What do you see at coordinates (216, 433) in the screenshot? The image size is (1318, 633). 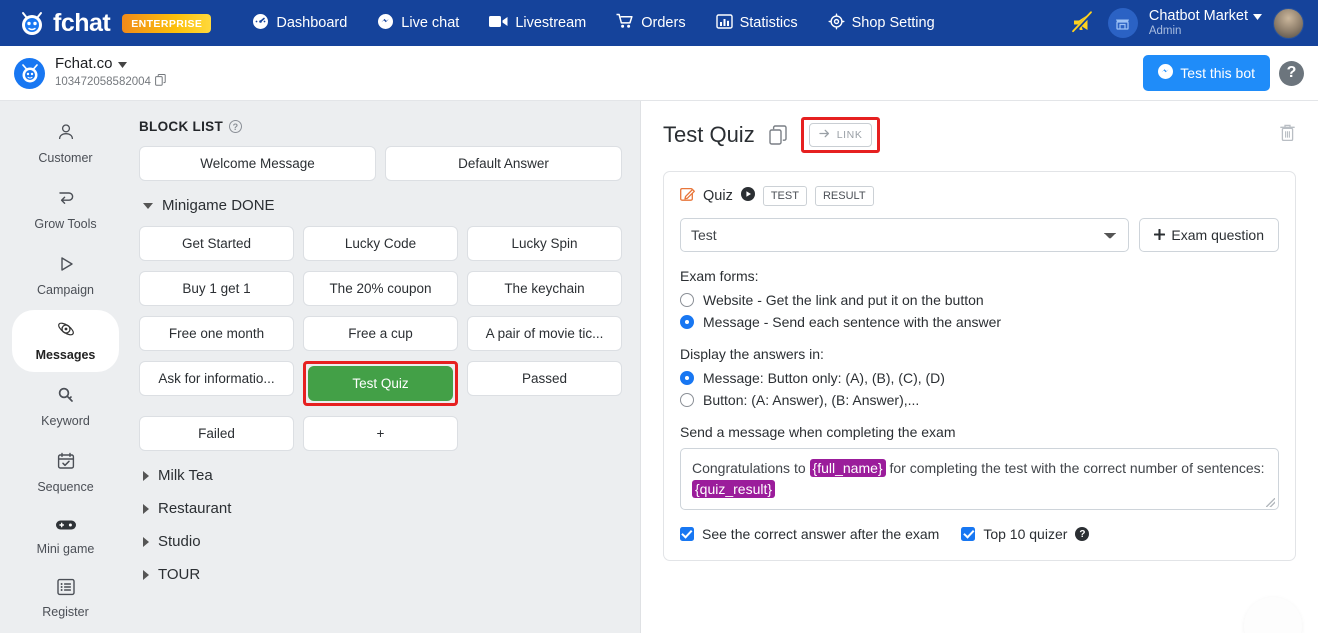 I see `block-failed: Failed` at bounding box center [216, 433].